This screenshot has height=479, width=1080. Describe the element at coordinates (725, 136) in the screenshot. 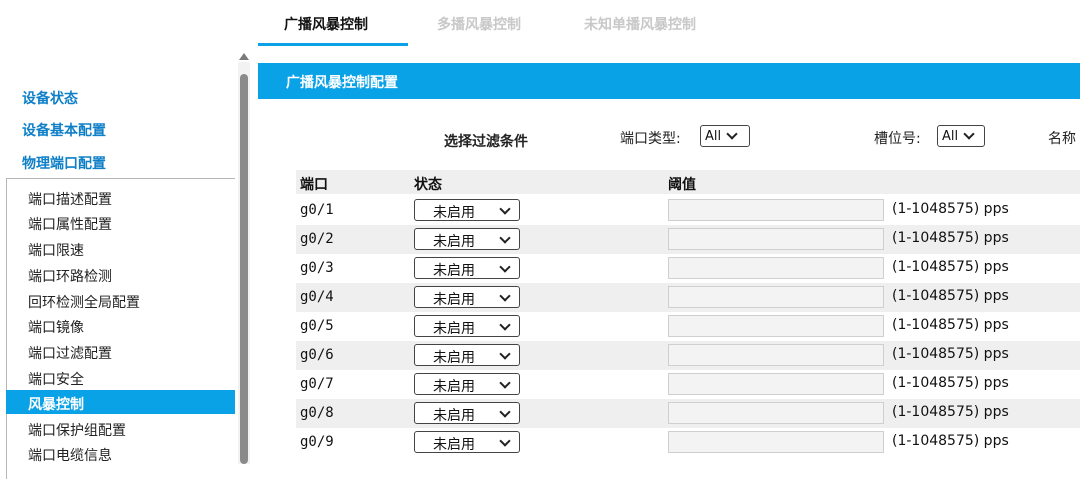

I see `port-type-select: All` at that location.